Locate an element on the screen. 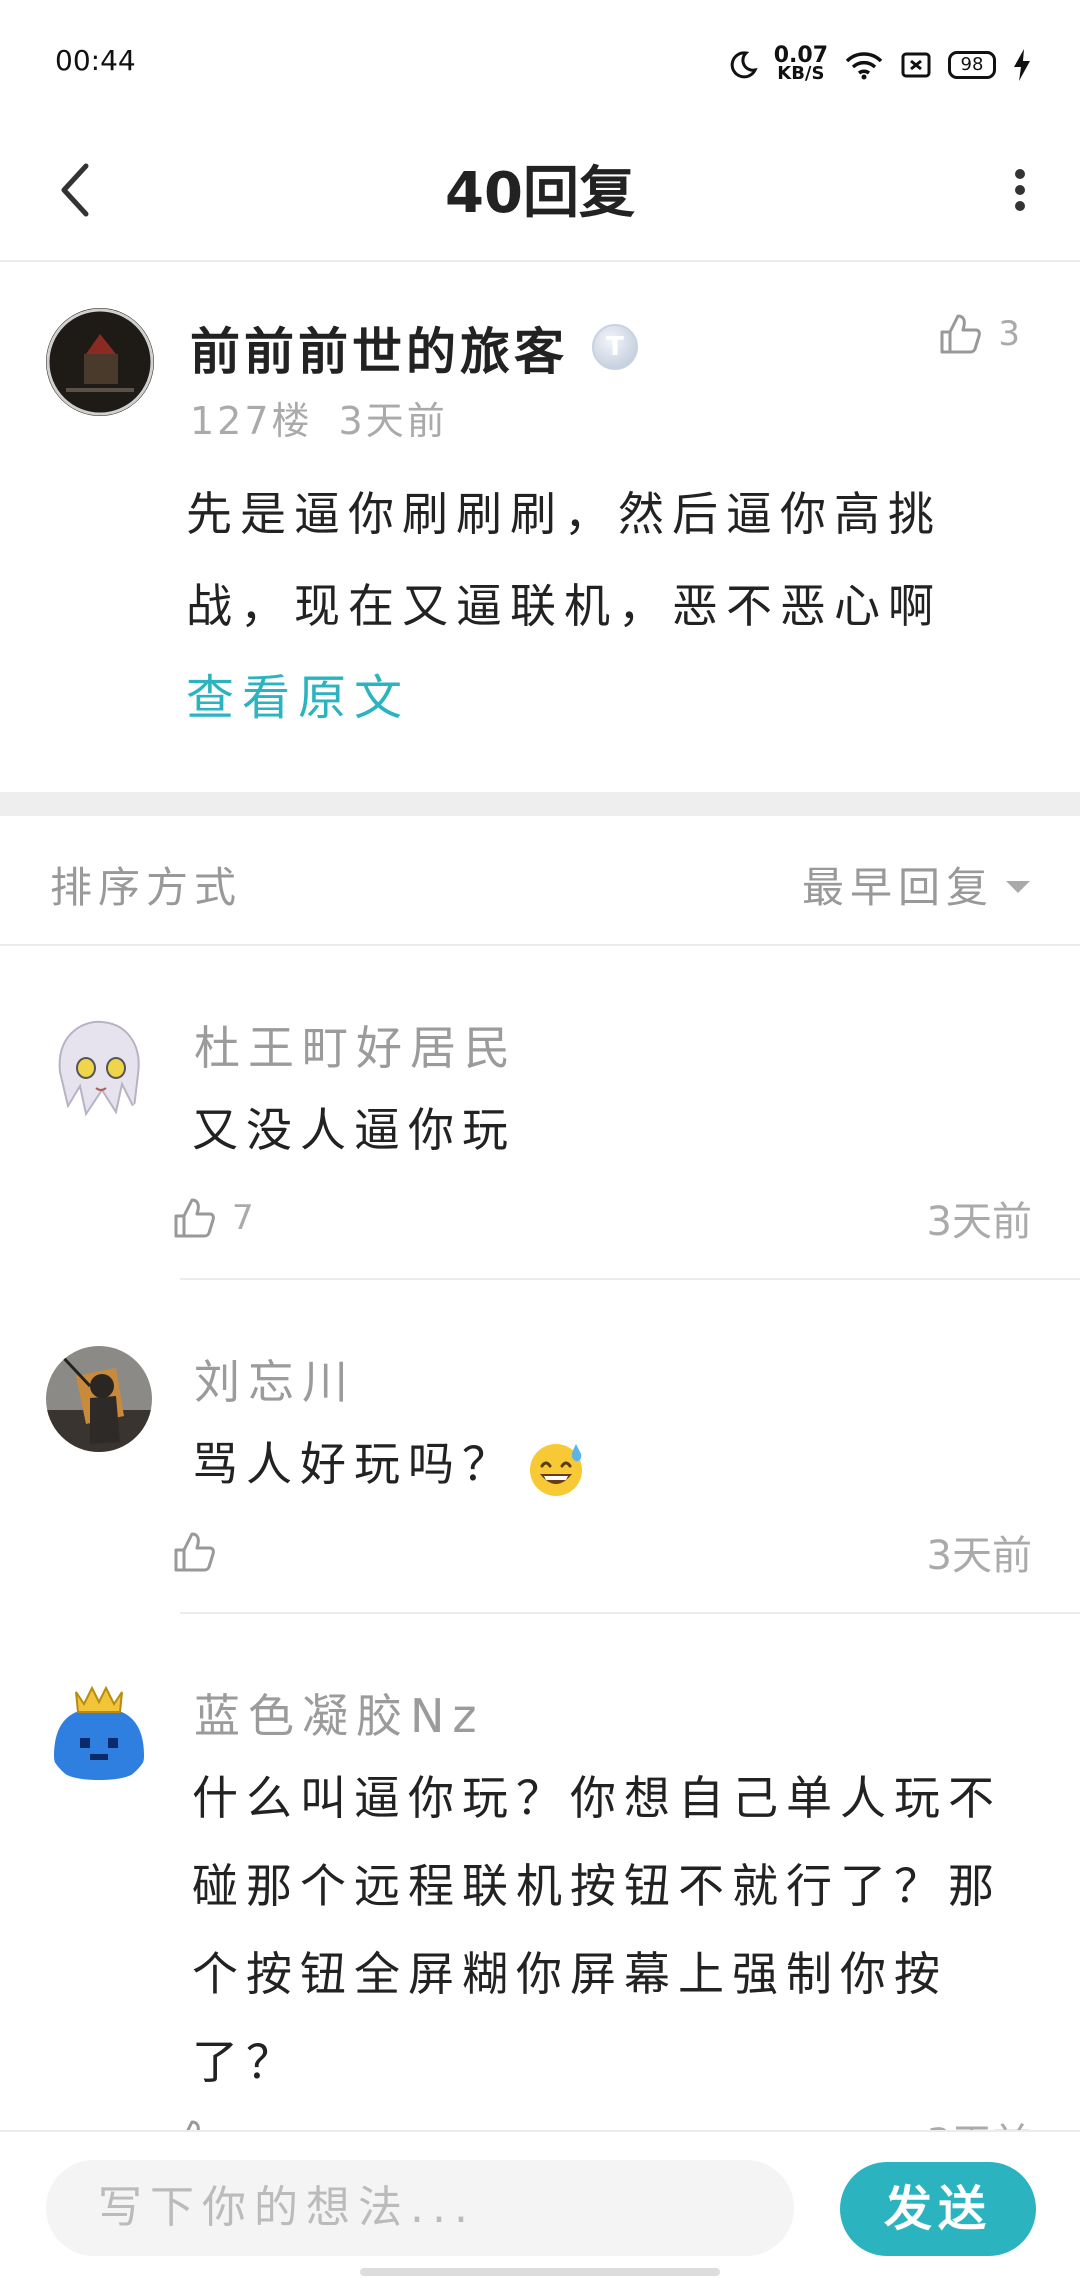 The image size is (1080, 2280). battery-level: 98 is located at coordinates (972, 65).